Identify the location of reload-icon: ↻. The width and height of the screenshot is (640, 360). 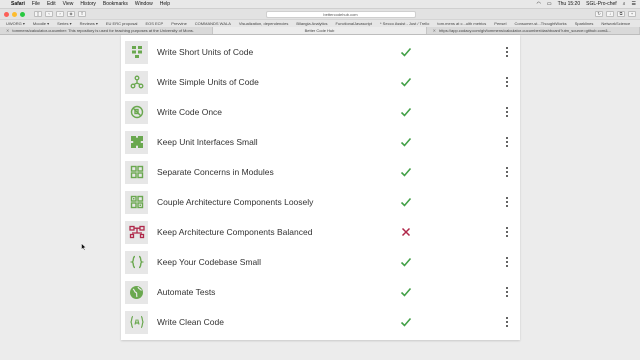
(599, 14).